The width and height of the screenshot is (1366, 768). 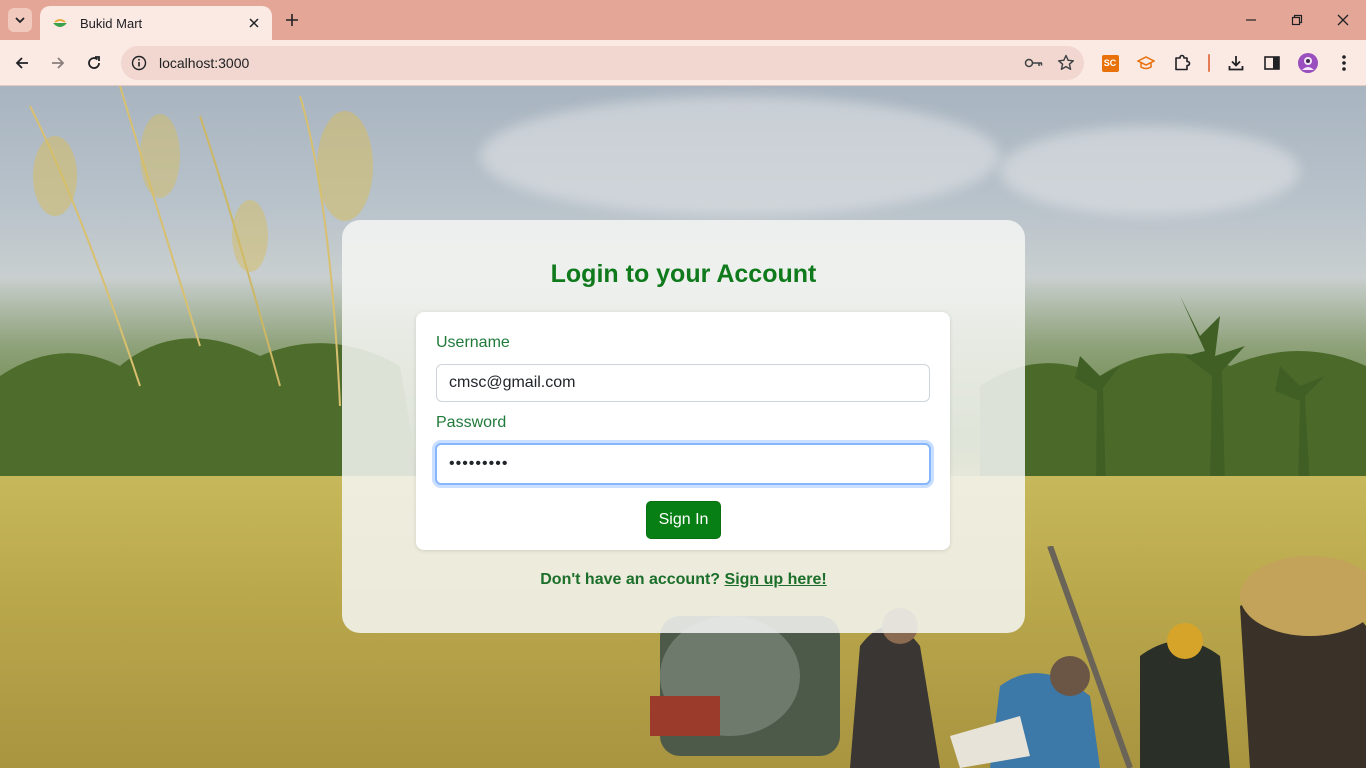 I want to click on sc-extension-icon: SC, so click(x=1110, y=63).